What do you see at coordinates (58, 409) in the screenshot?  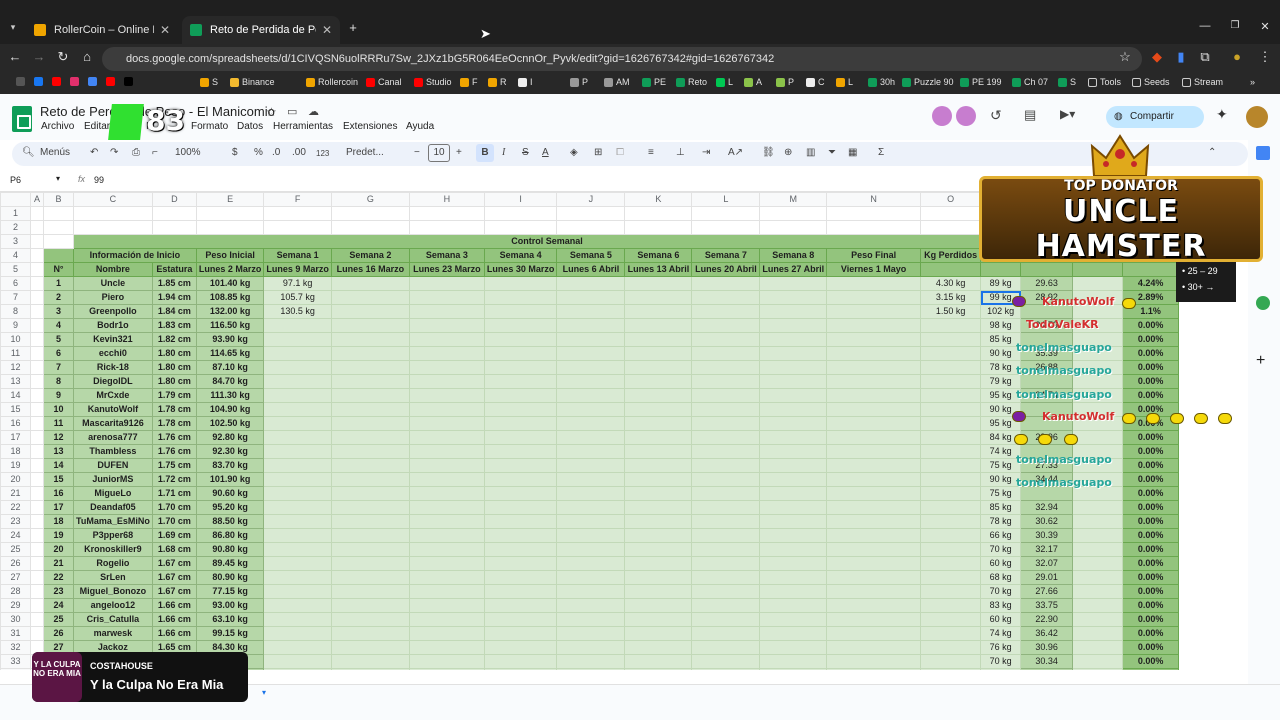 I see `participant-number: 10` at bounding box center [58, 409].